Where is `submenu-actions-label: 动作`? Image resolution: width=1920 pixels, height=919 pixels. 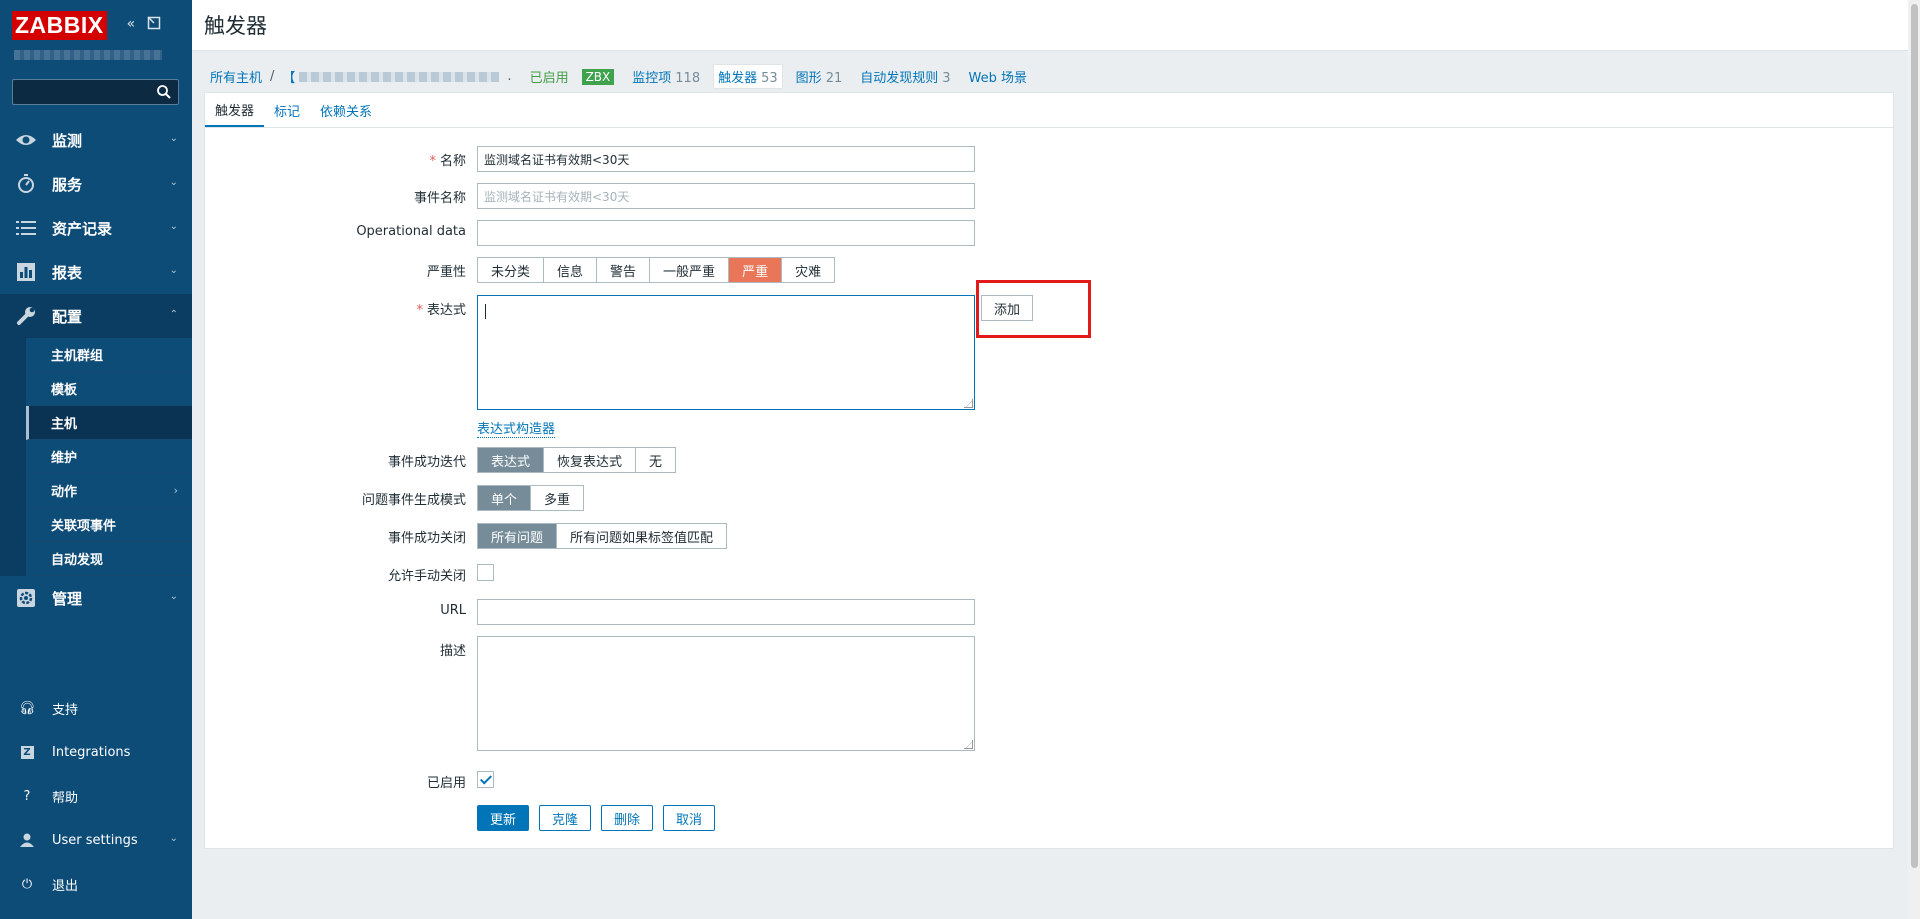
submenu-actions-label: 动作 is located at coordinates (64, 492).